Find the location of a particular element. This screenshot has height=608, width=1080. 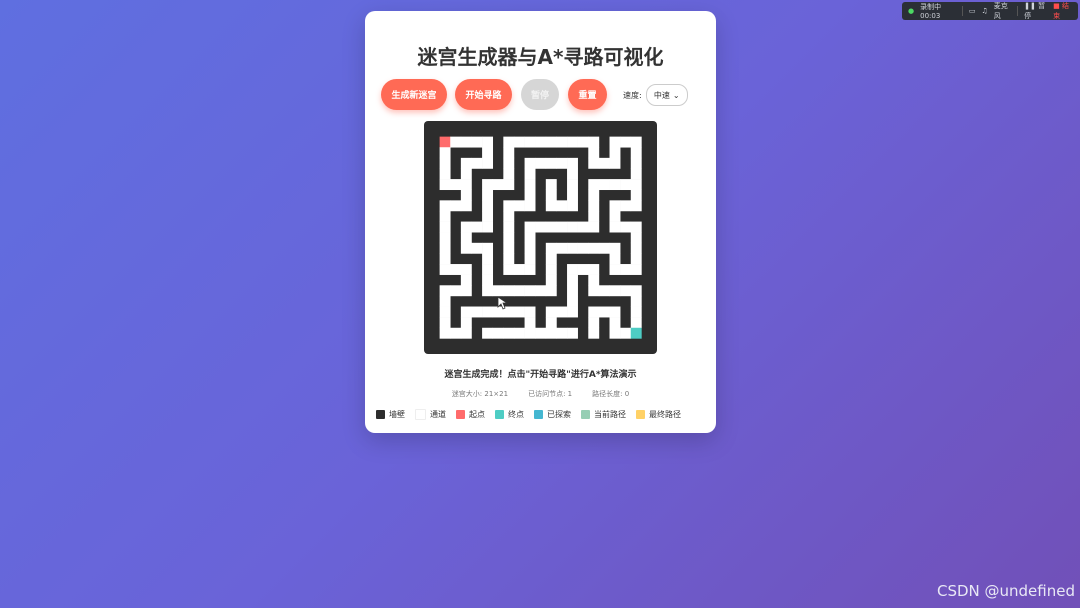

pause-button: 暂停 is located at coordinates (540, 94).